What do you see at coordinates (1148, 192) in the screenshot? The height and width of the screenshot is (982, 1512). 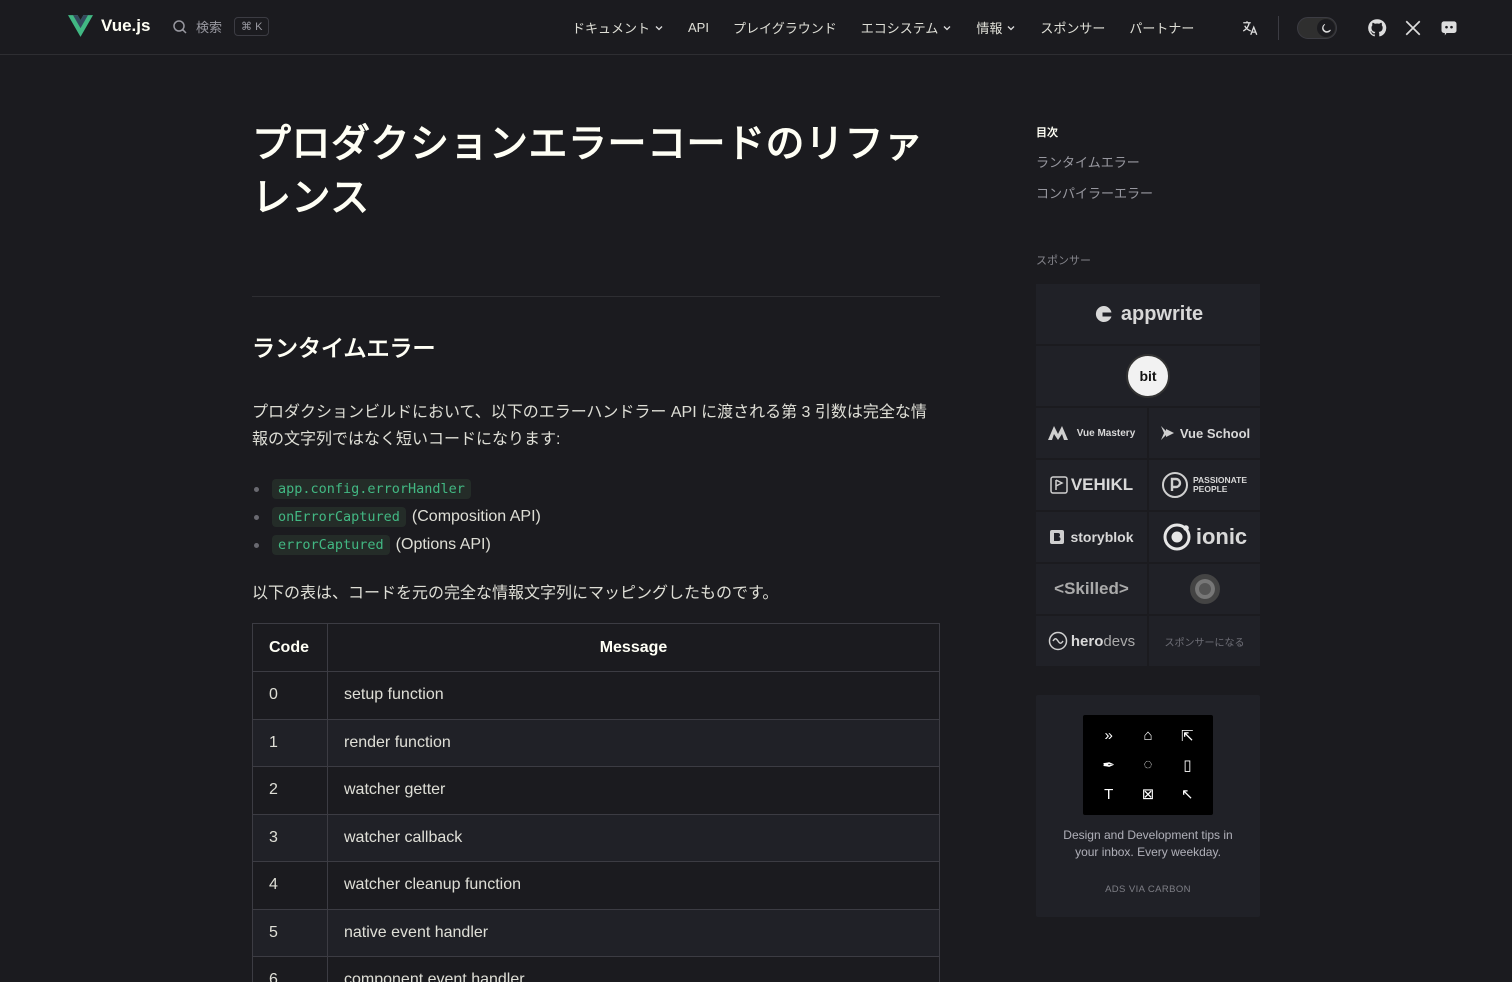 I see `toc-link-compiler-errors: コンパイラーエラー` at bounding box center [1148, 192].